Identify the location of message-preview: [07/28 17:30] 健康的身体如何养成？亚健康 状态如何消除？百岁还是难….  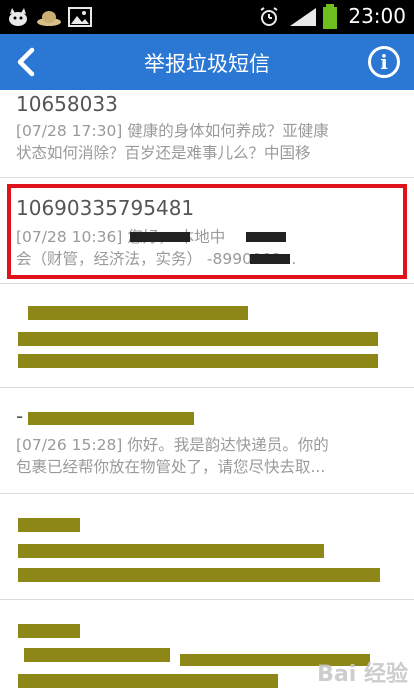
(203, 142).